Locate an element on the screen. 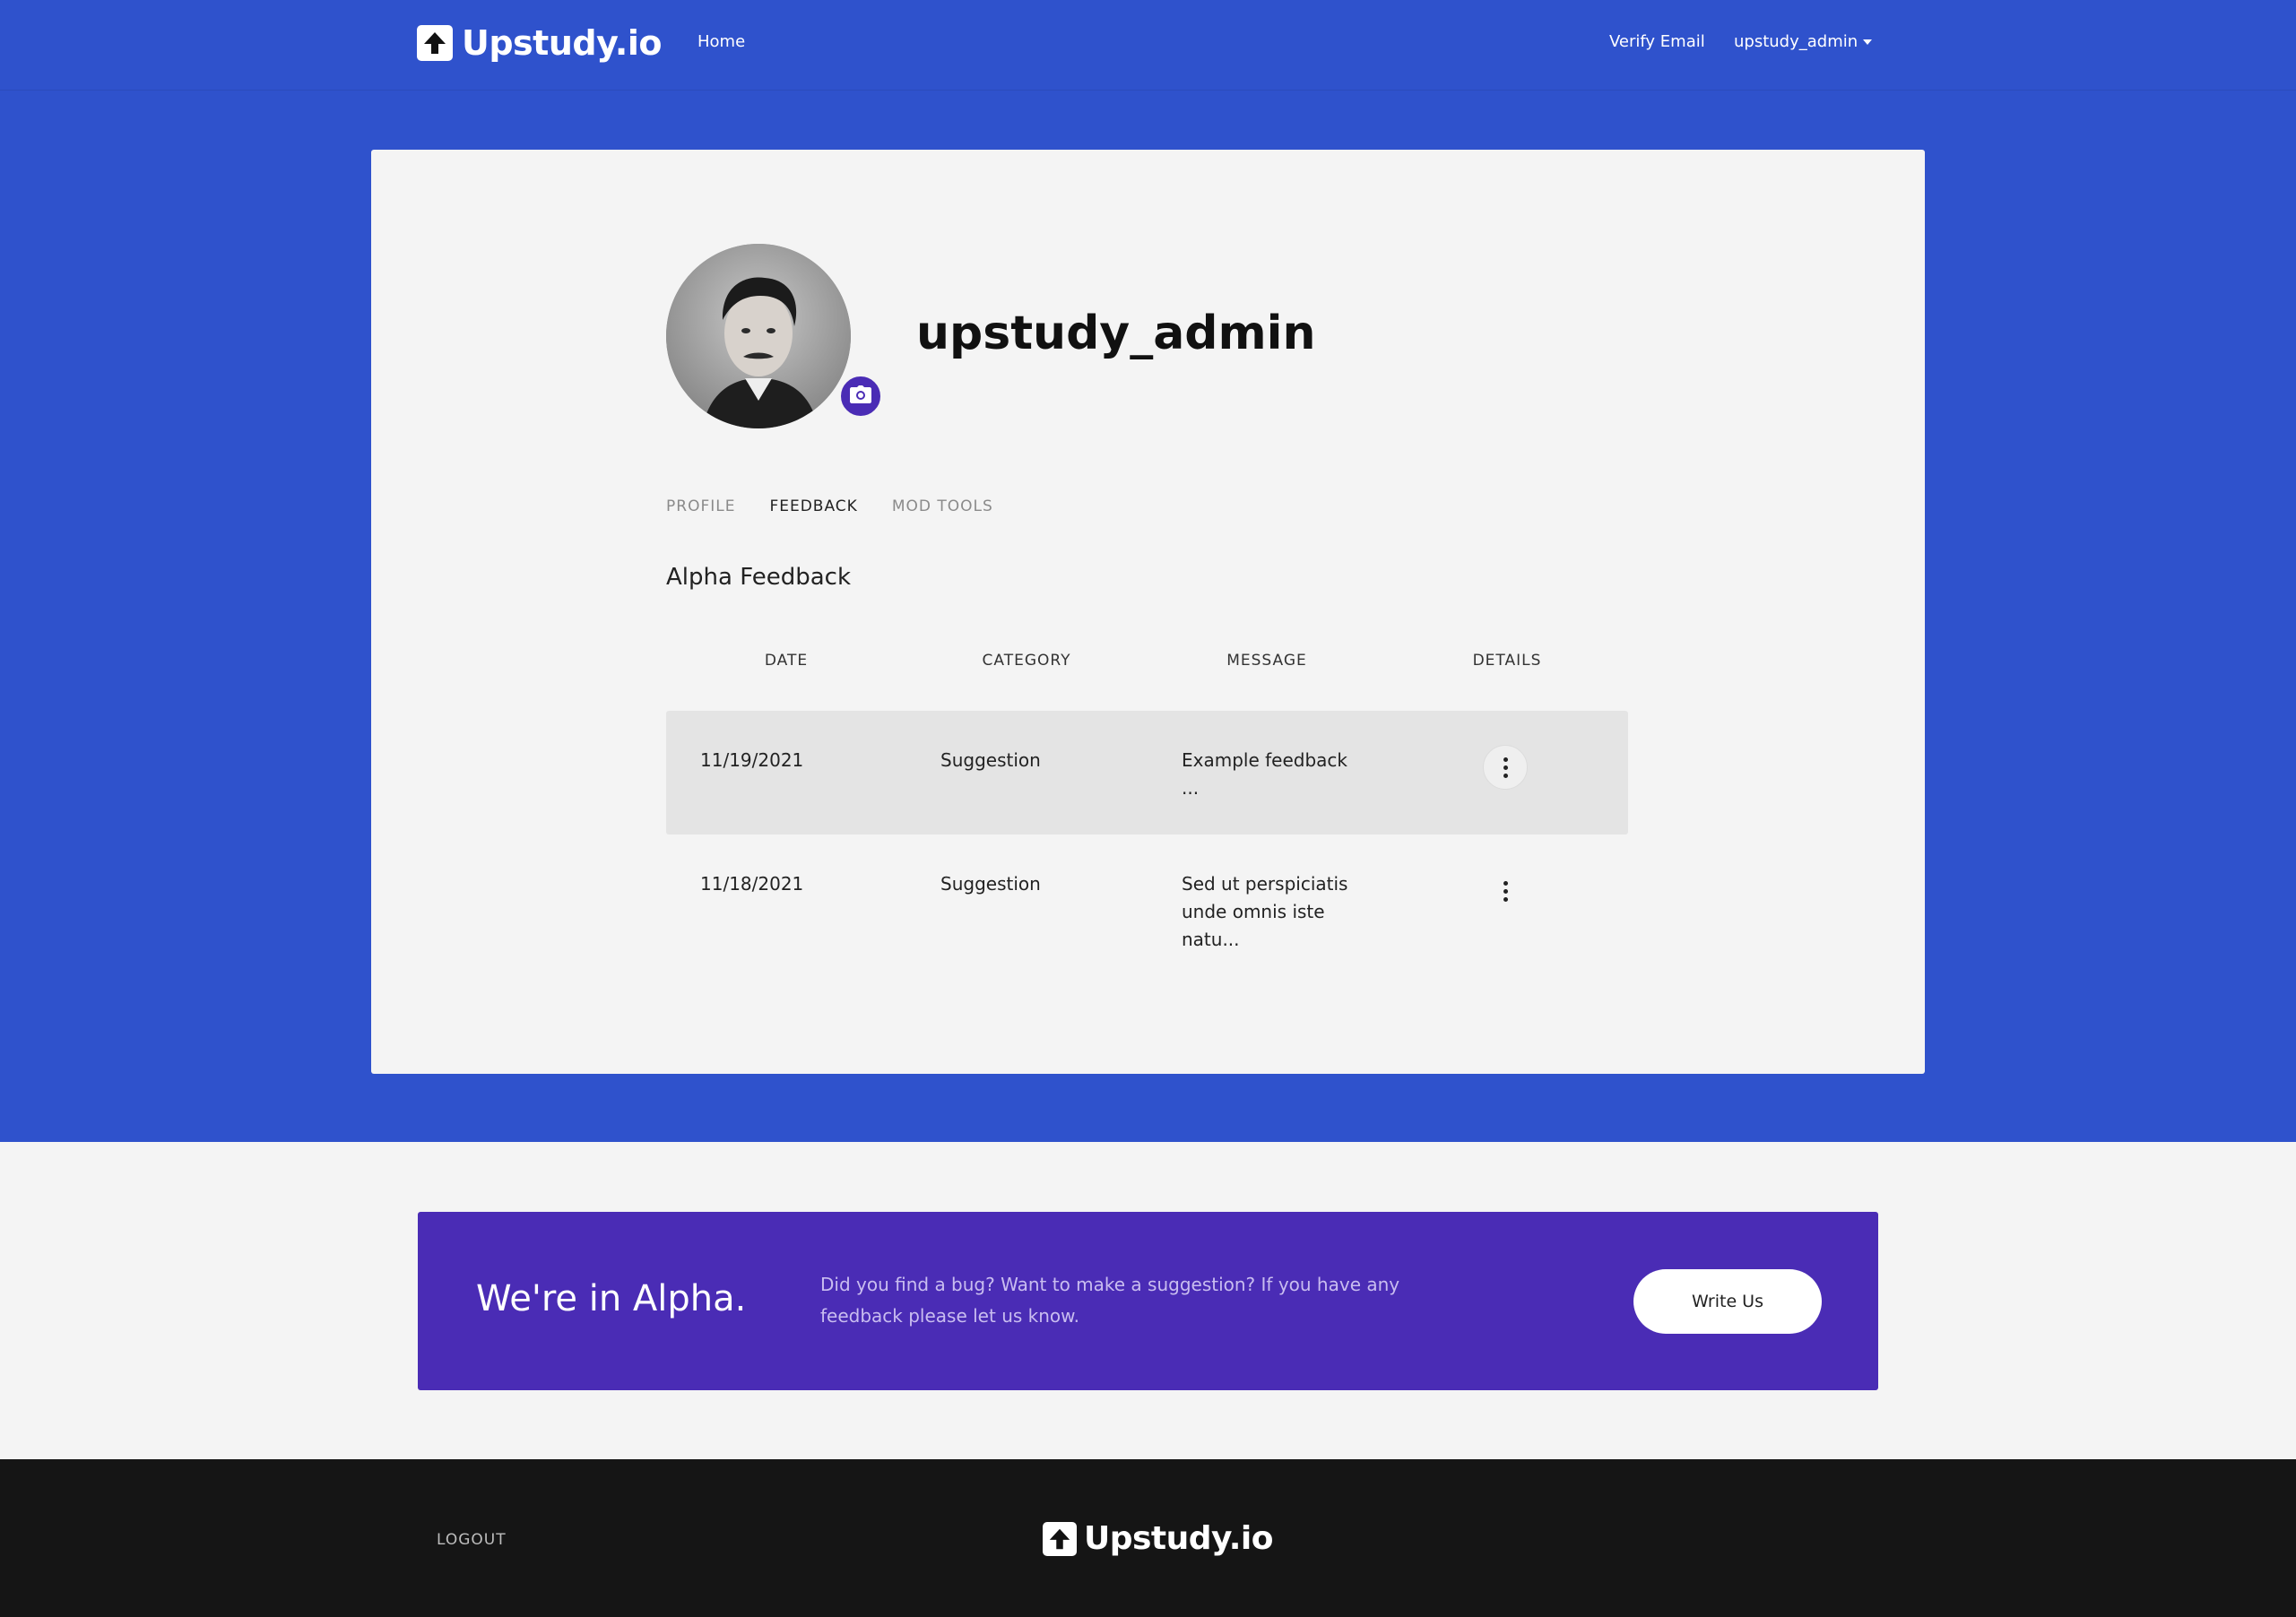  user-dropdown-label: upstudy_admin is located at coordinates (1796, 41).